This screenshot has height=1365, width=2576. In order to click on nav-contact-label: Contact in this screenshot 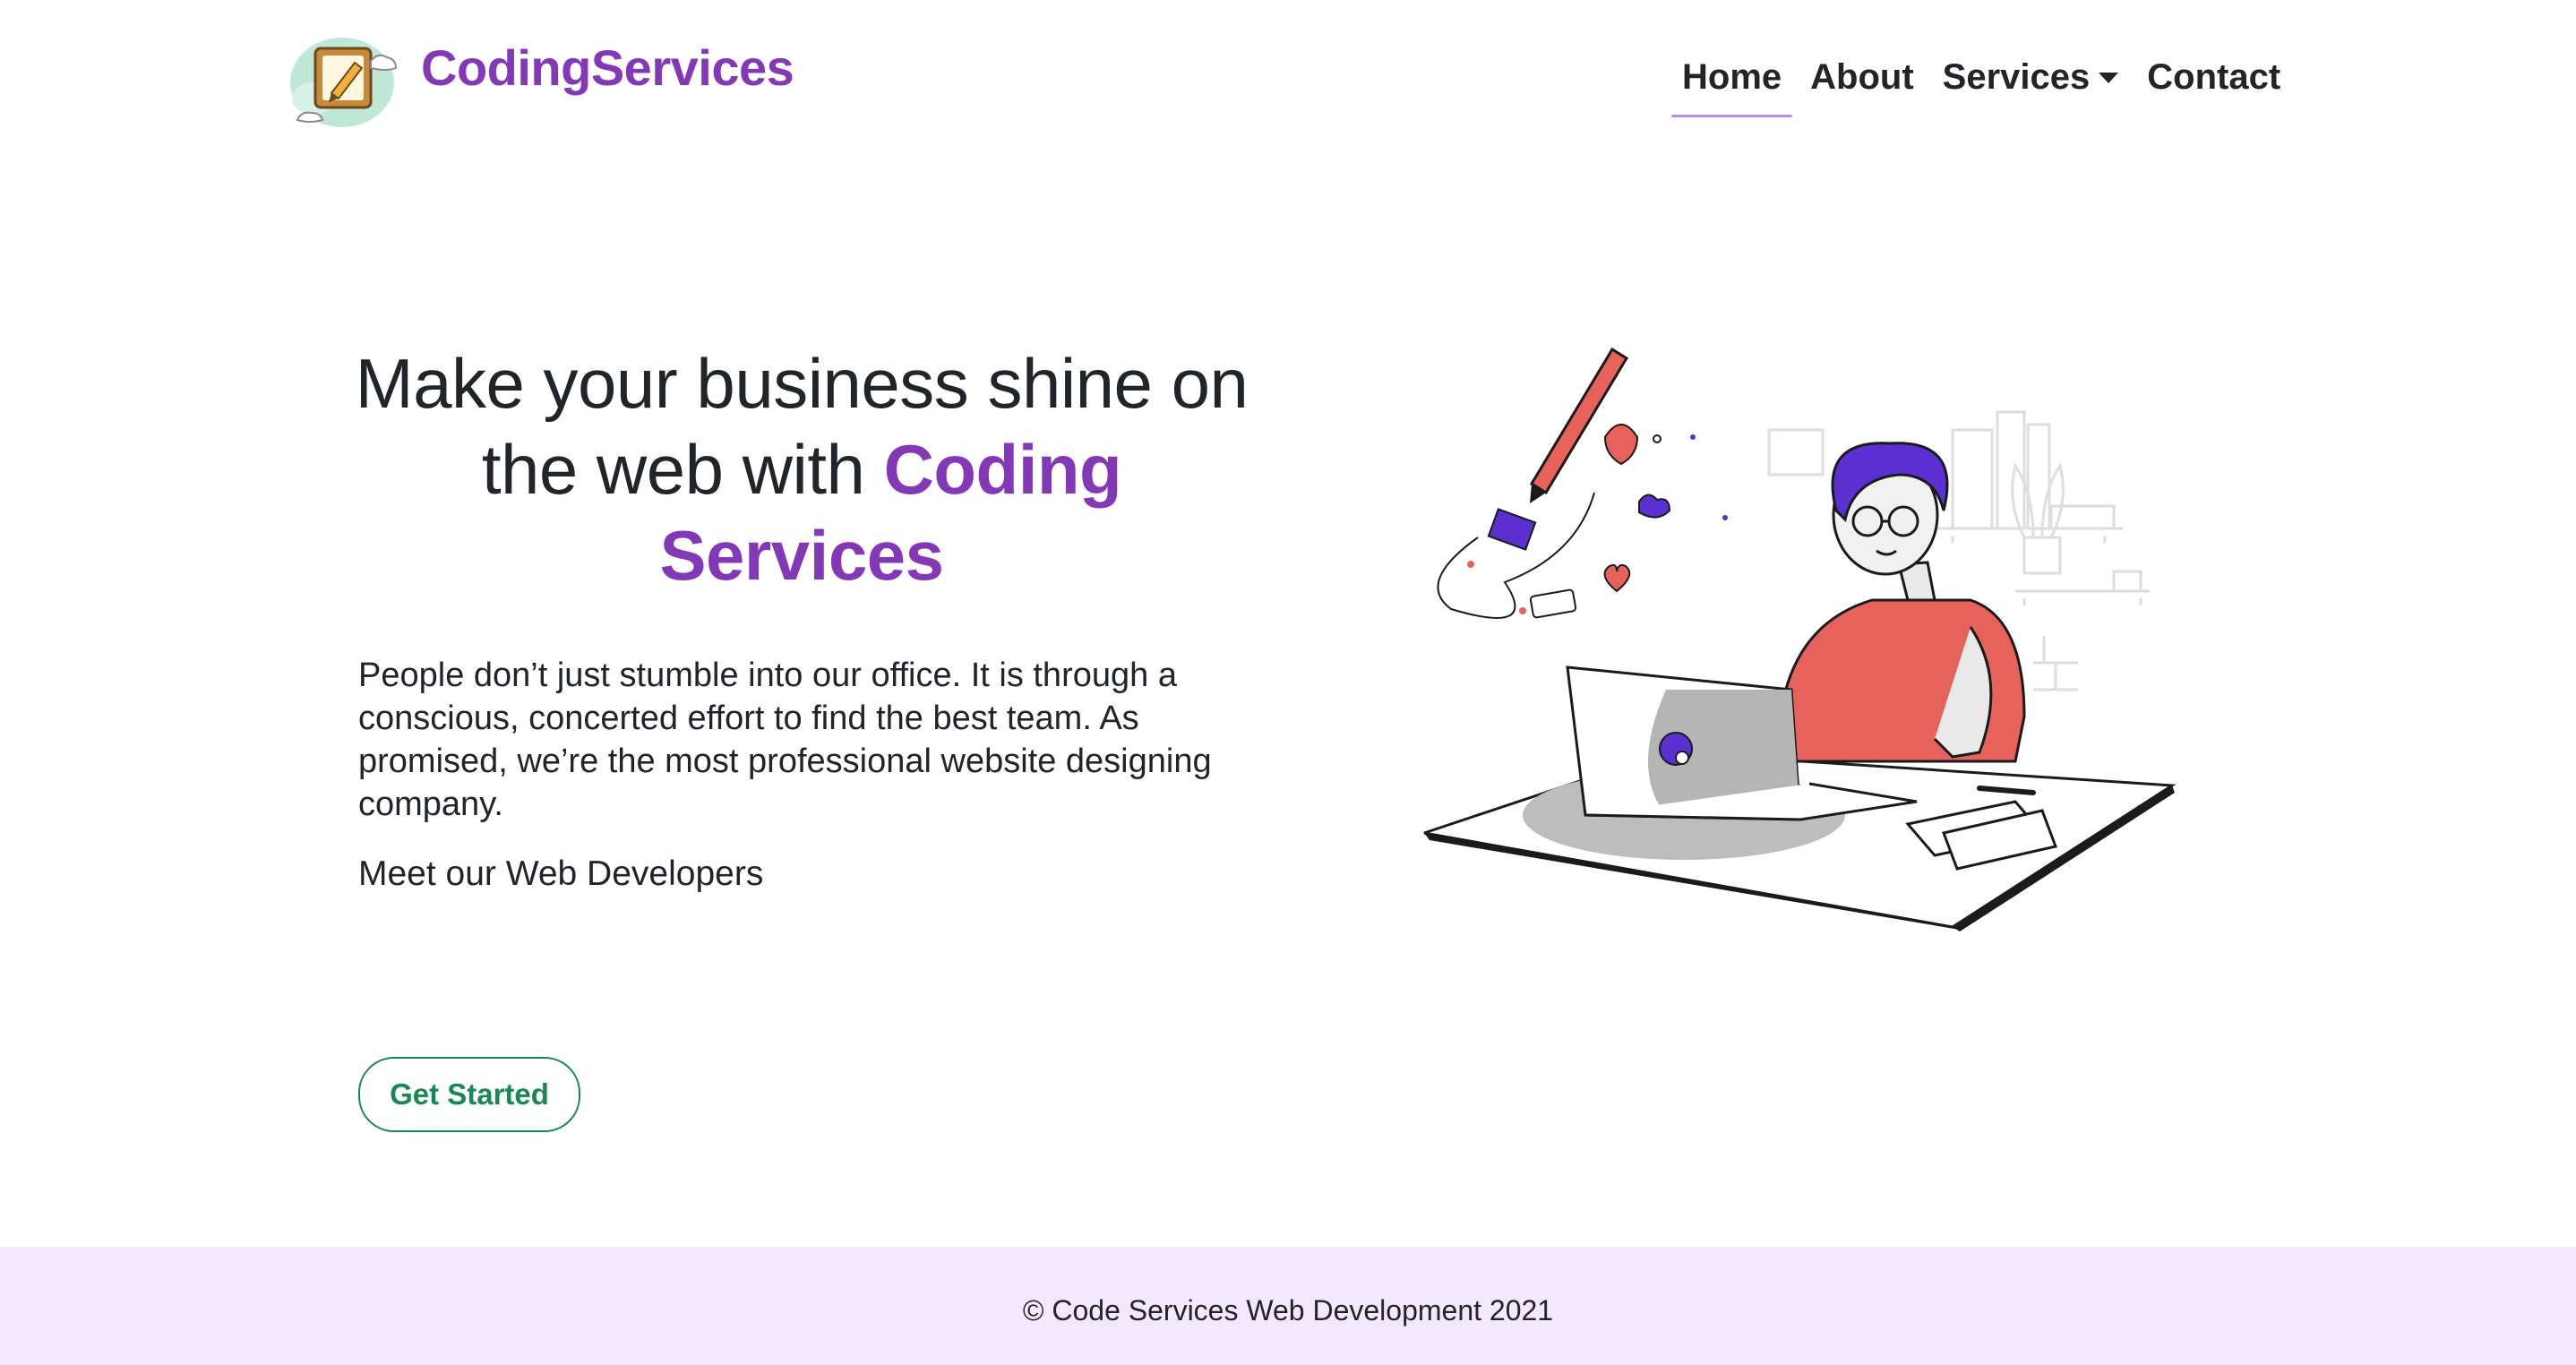, I will do `click(2214, 77)`.